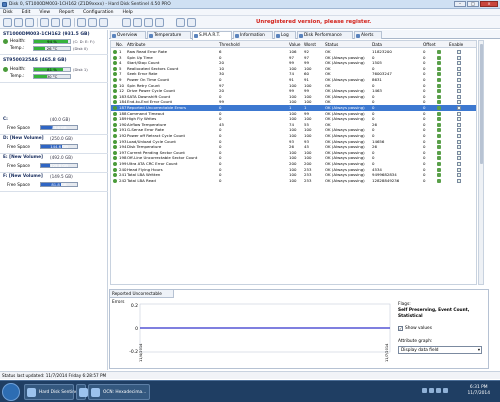  Describe the element at coordinates (489, 4) in the screenshot. I see `close-button: ×` at that location.